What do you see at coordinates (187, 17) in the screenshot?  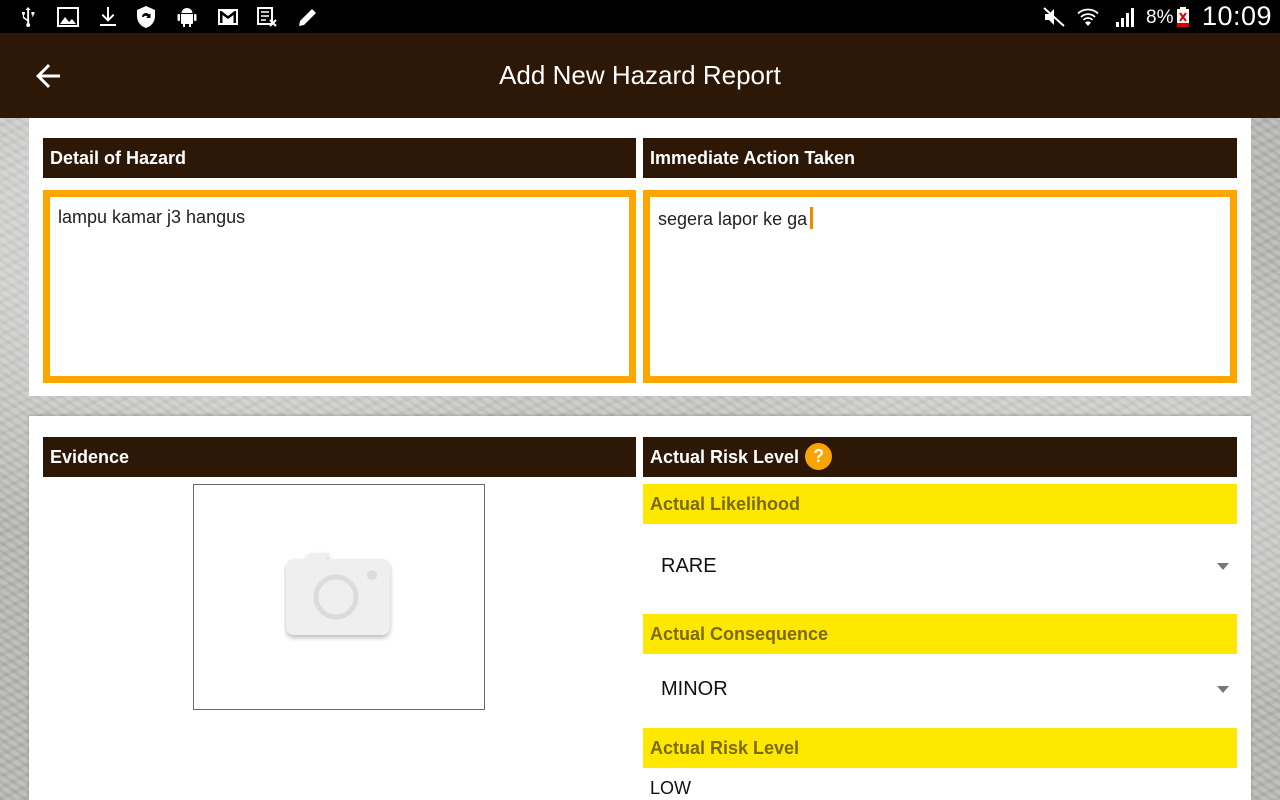 I see `android-icon` at bounding box center [187, 17].